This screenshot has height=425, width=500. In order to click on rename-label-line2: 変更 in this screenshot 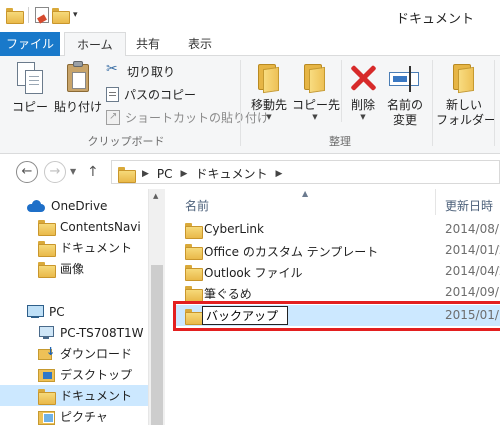, I will do `click(404, 120)`.